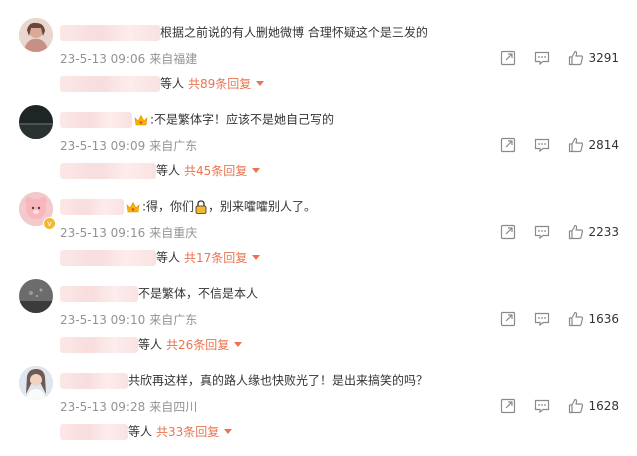  What do you see at coordinates (198, 293) in the screenshot?
I see `comment-text: 不是繁体，不信是本人` at bounding box center [198, 293].